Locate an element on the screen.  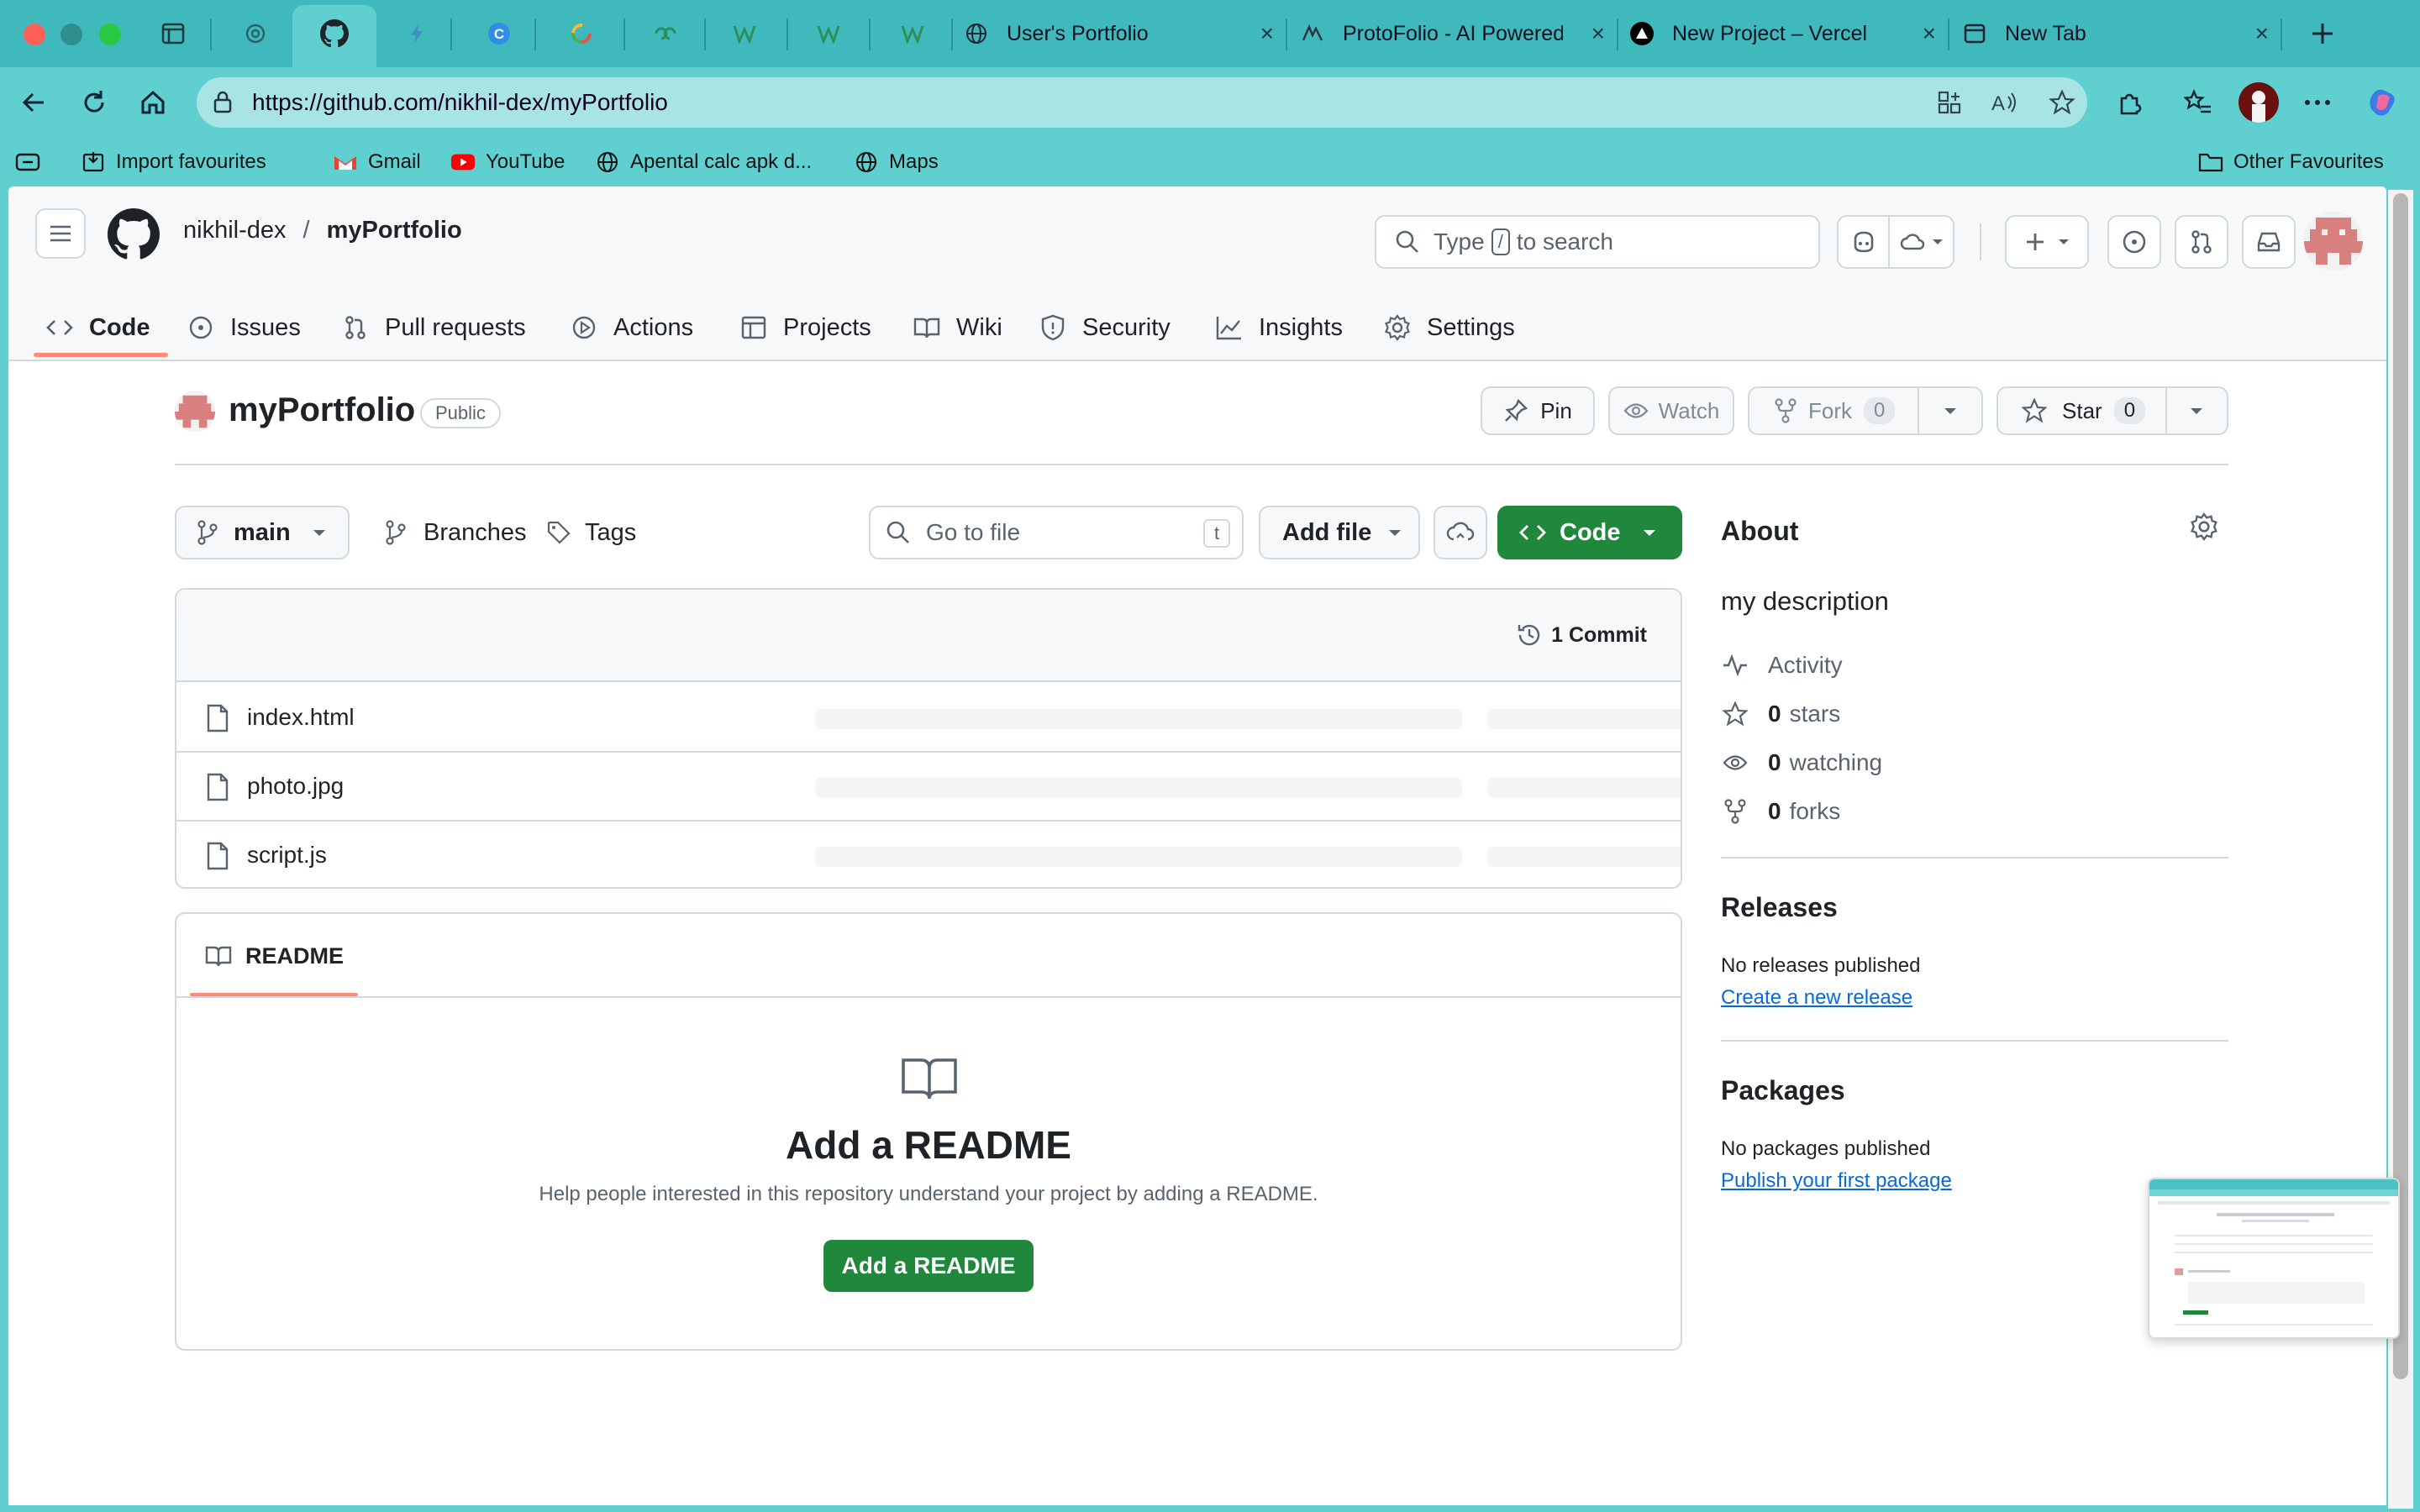
tab-label: New Tab is located at coordinates (2045, 33).